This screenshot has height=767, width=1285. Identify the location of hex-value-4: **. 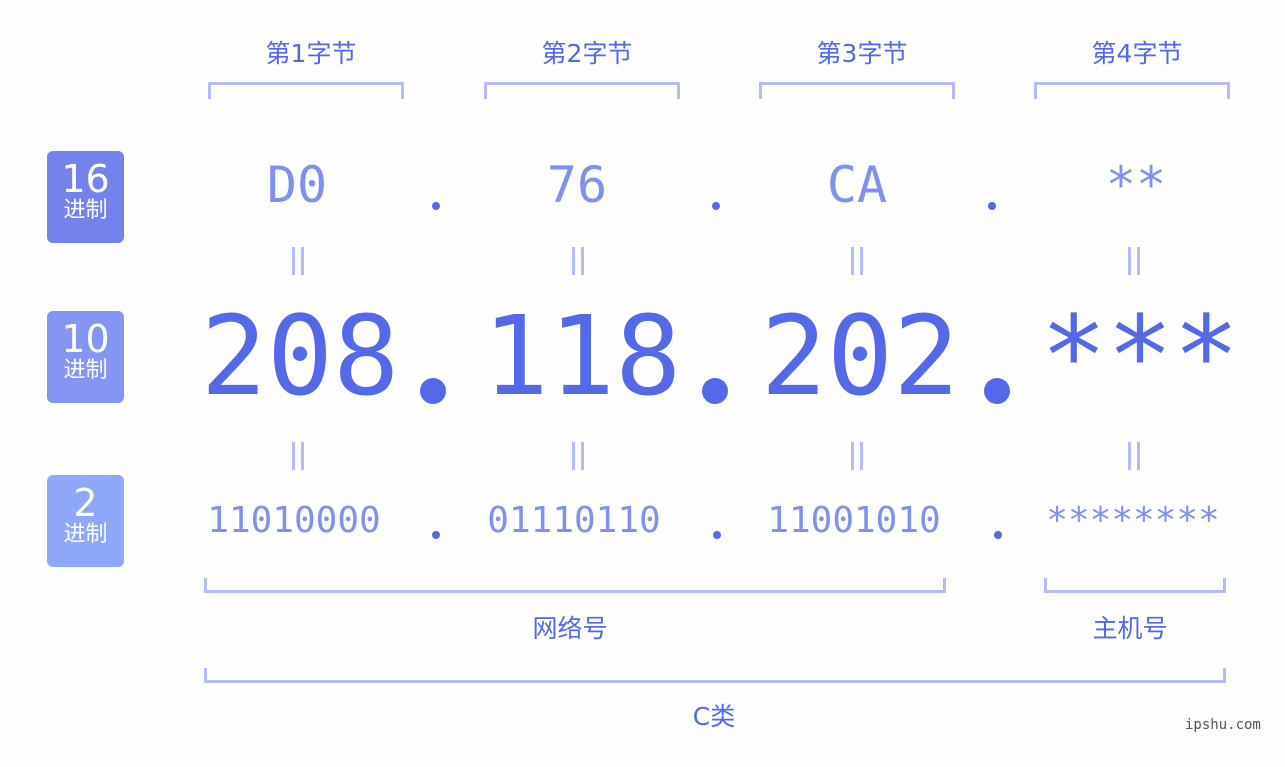
(1136, 185).